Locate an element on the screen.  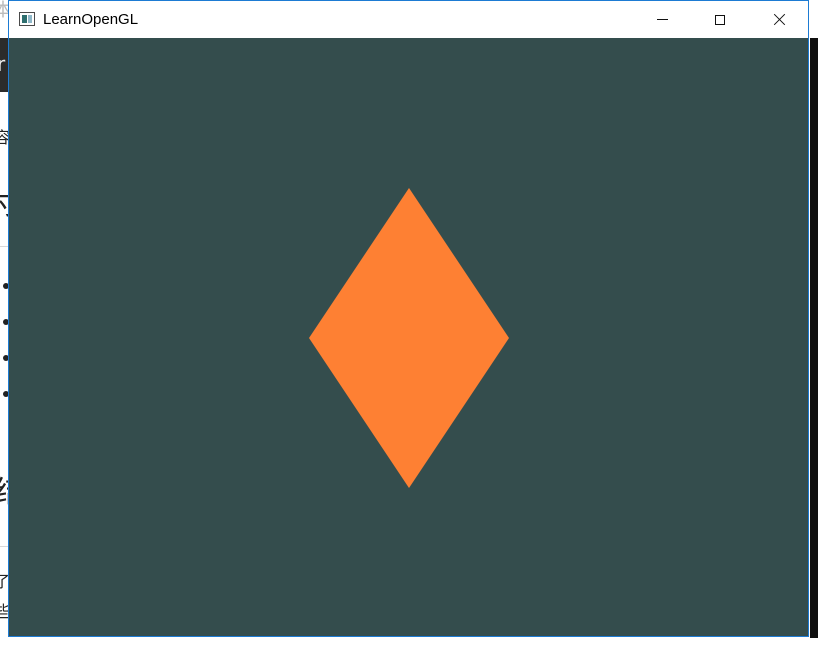
title-bar: LearnOpenGL is located at coordinates (408, 19).